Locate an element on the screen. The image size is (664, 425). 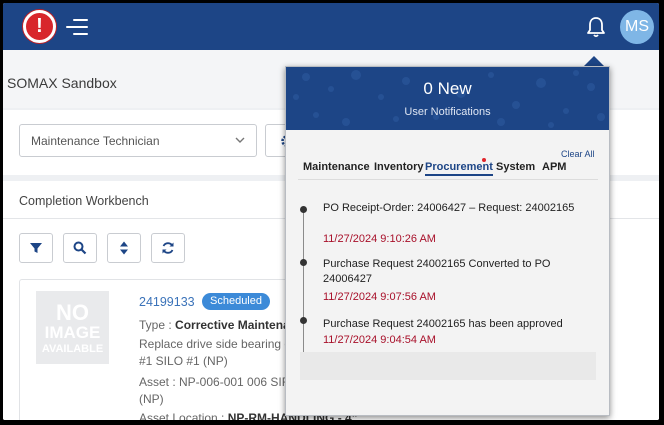
workbench-title: Completion Workbench is located at coordinates (84, 201).